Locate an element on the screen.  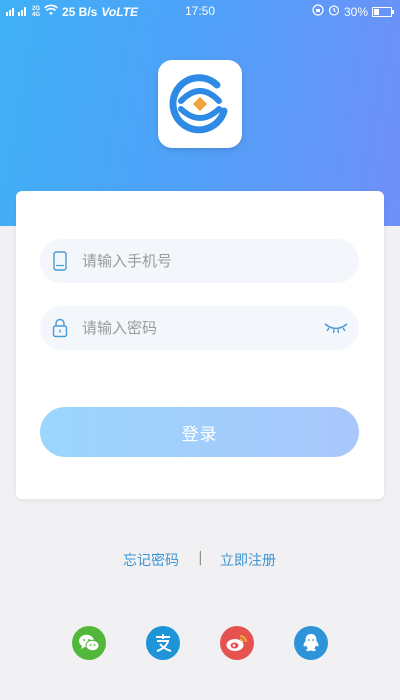
alipay-icon is located at coordinates (164, 643).